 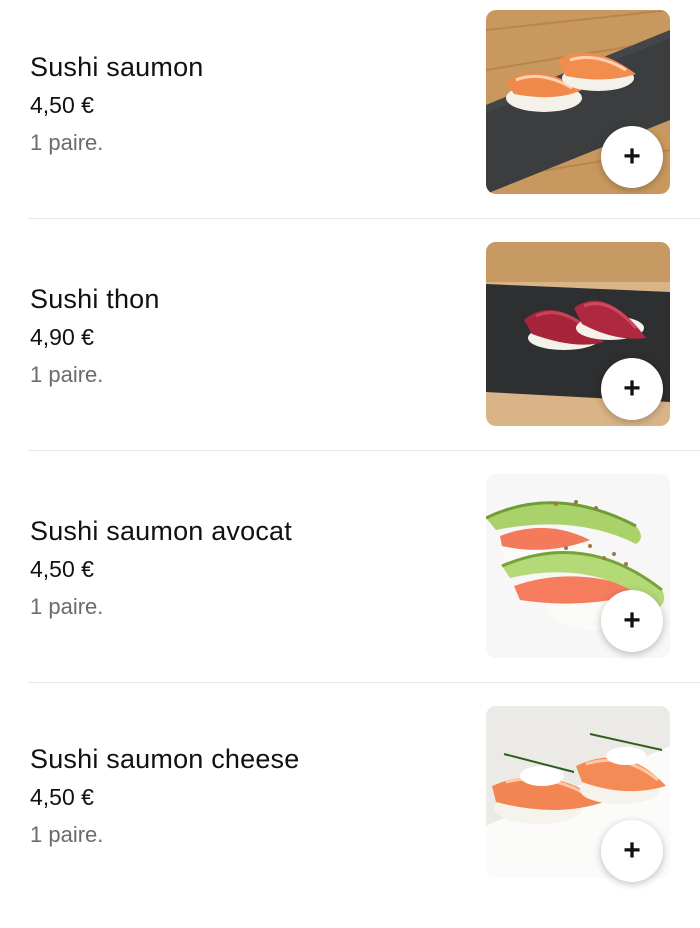 What do you see at coordinates (165, 759) in the screenshot?
I see `item-title: Sushi saumon cheese` at bounding box center [165, 759].